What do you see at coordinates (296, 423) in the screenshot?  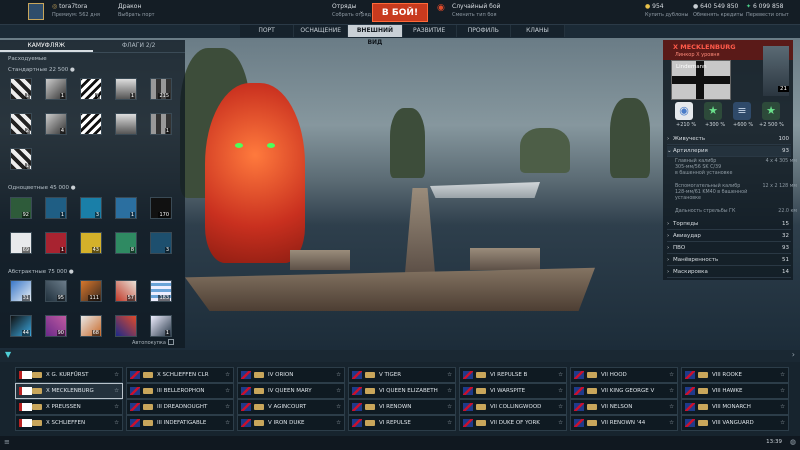 I see `ship-card: V IRON DUKE☆♟` at bounding box center [296, 423].